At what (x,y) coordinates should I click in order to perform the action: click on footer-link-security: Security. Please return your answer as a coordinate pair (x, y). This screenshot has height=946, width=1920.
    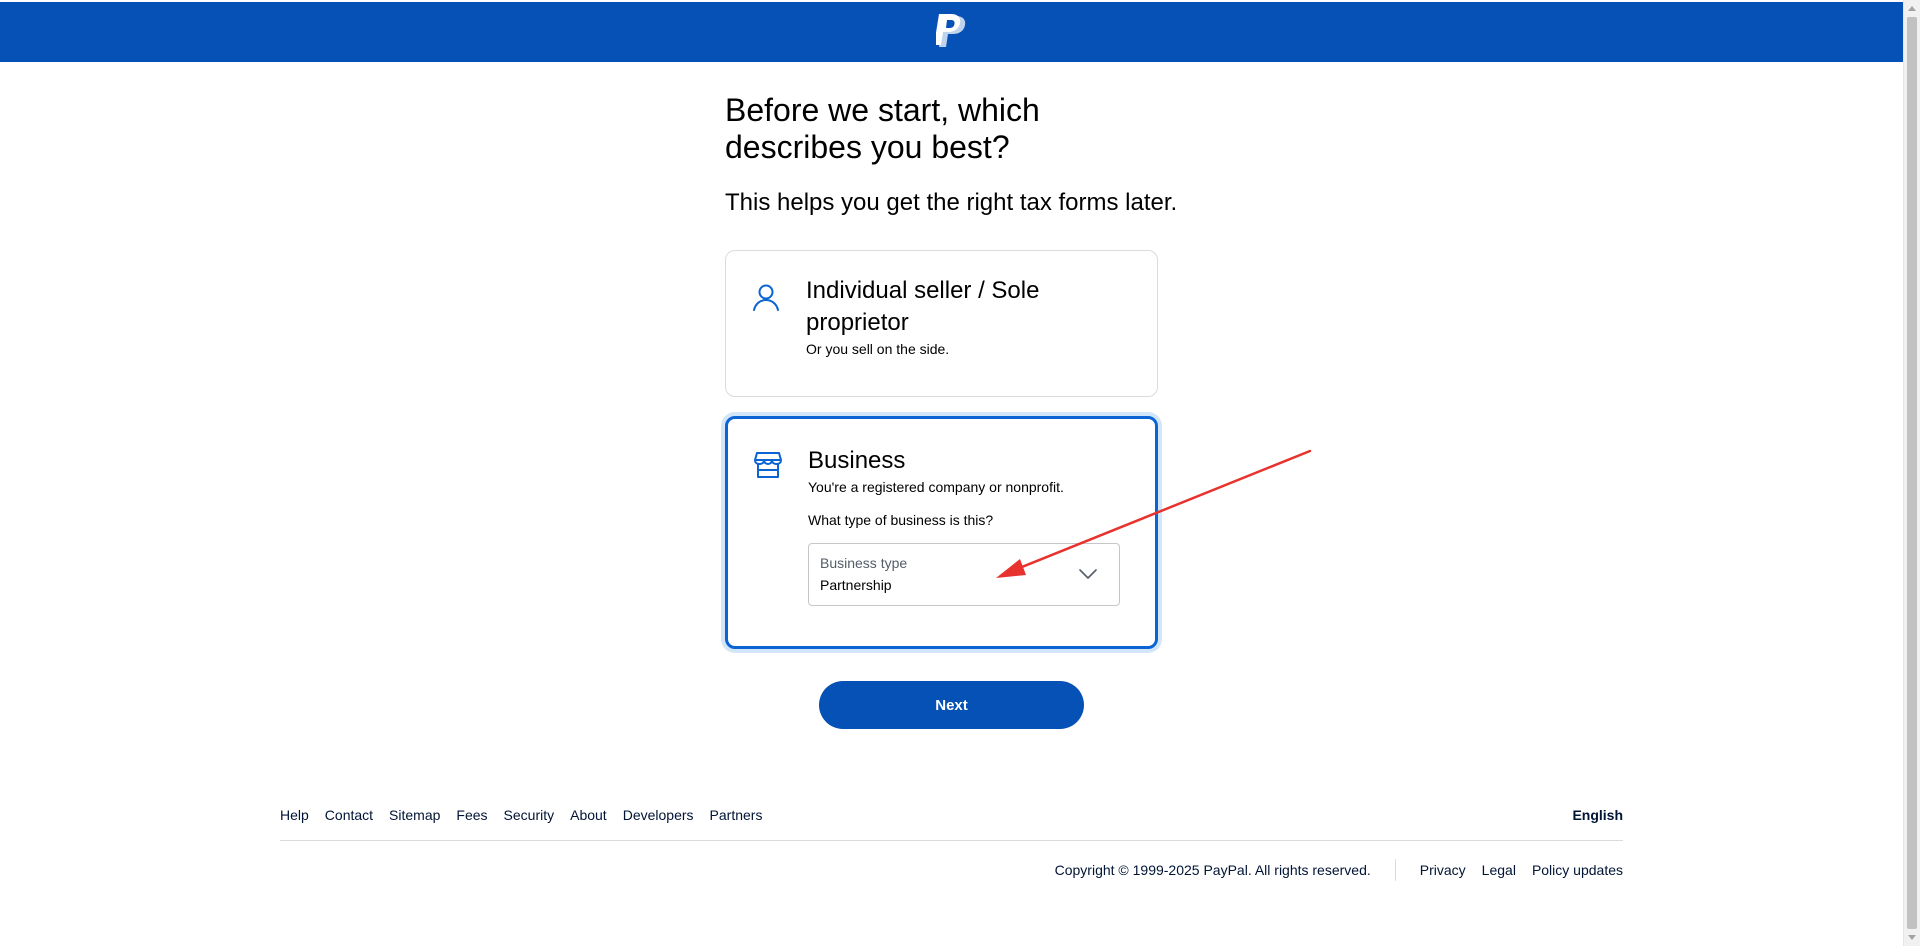
    Looking at the image, I should click on (529, 815).